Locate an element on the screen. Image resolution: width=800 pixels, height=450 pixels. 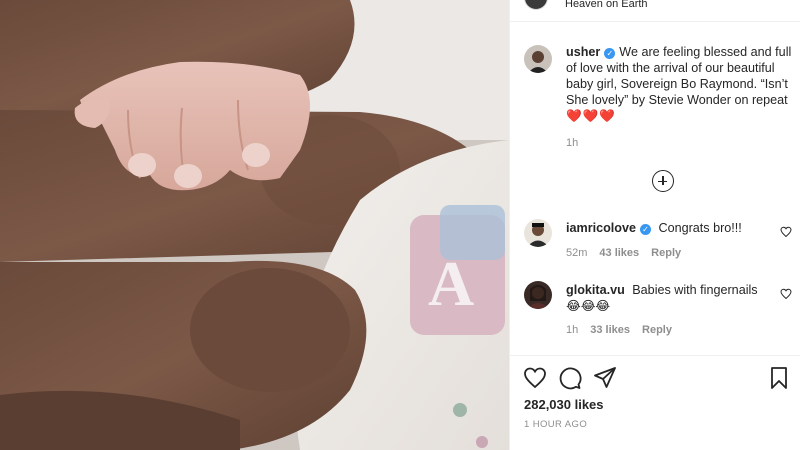
comment-avatar-glokita is located at coordinates (538, 295).